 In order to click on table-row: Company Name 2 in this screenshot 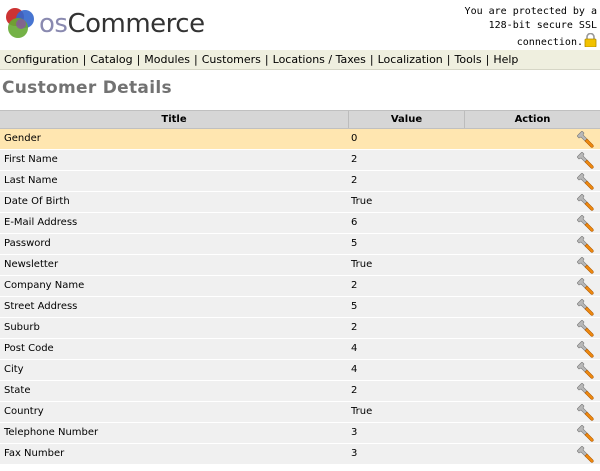, I will do `click(300, 286)`.